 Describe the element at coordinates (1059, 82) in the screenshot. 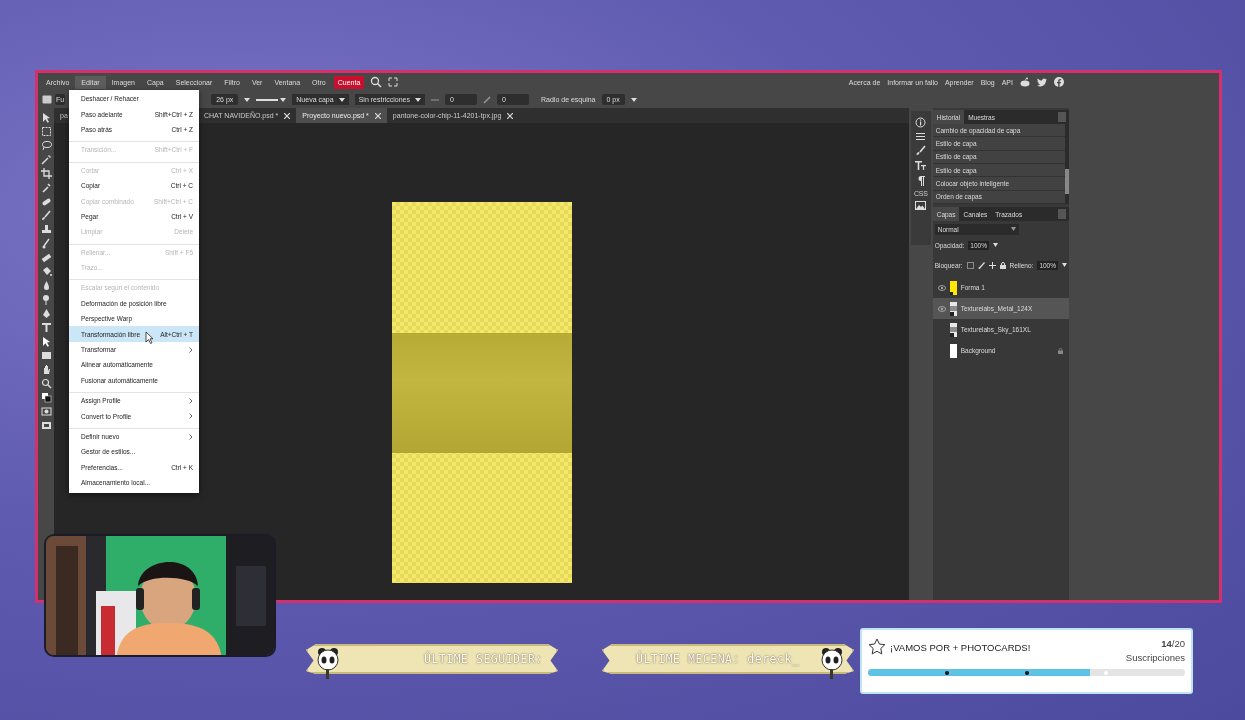

I see `round-logo-icon` at that location.